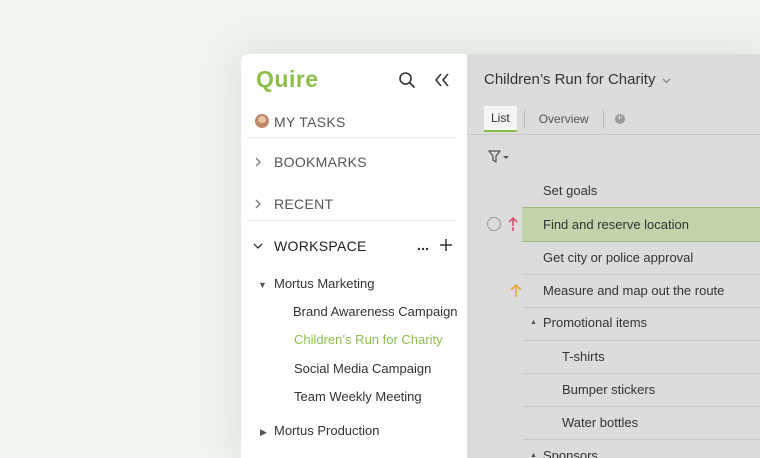 This screenshot has width=760, height=458. Describe the element at coordinates (616, 224) in the screenshot. I see `task-title: Find and reserve location` at that location.